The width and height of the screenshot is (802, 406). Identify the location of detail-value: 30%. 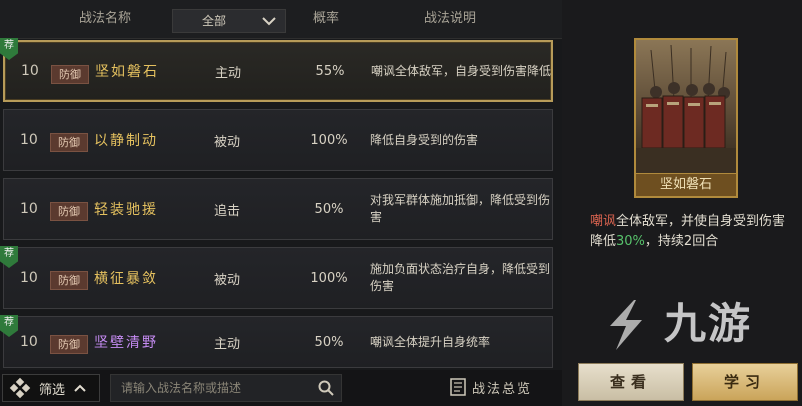
(630, 241).